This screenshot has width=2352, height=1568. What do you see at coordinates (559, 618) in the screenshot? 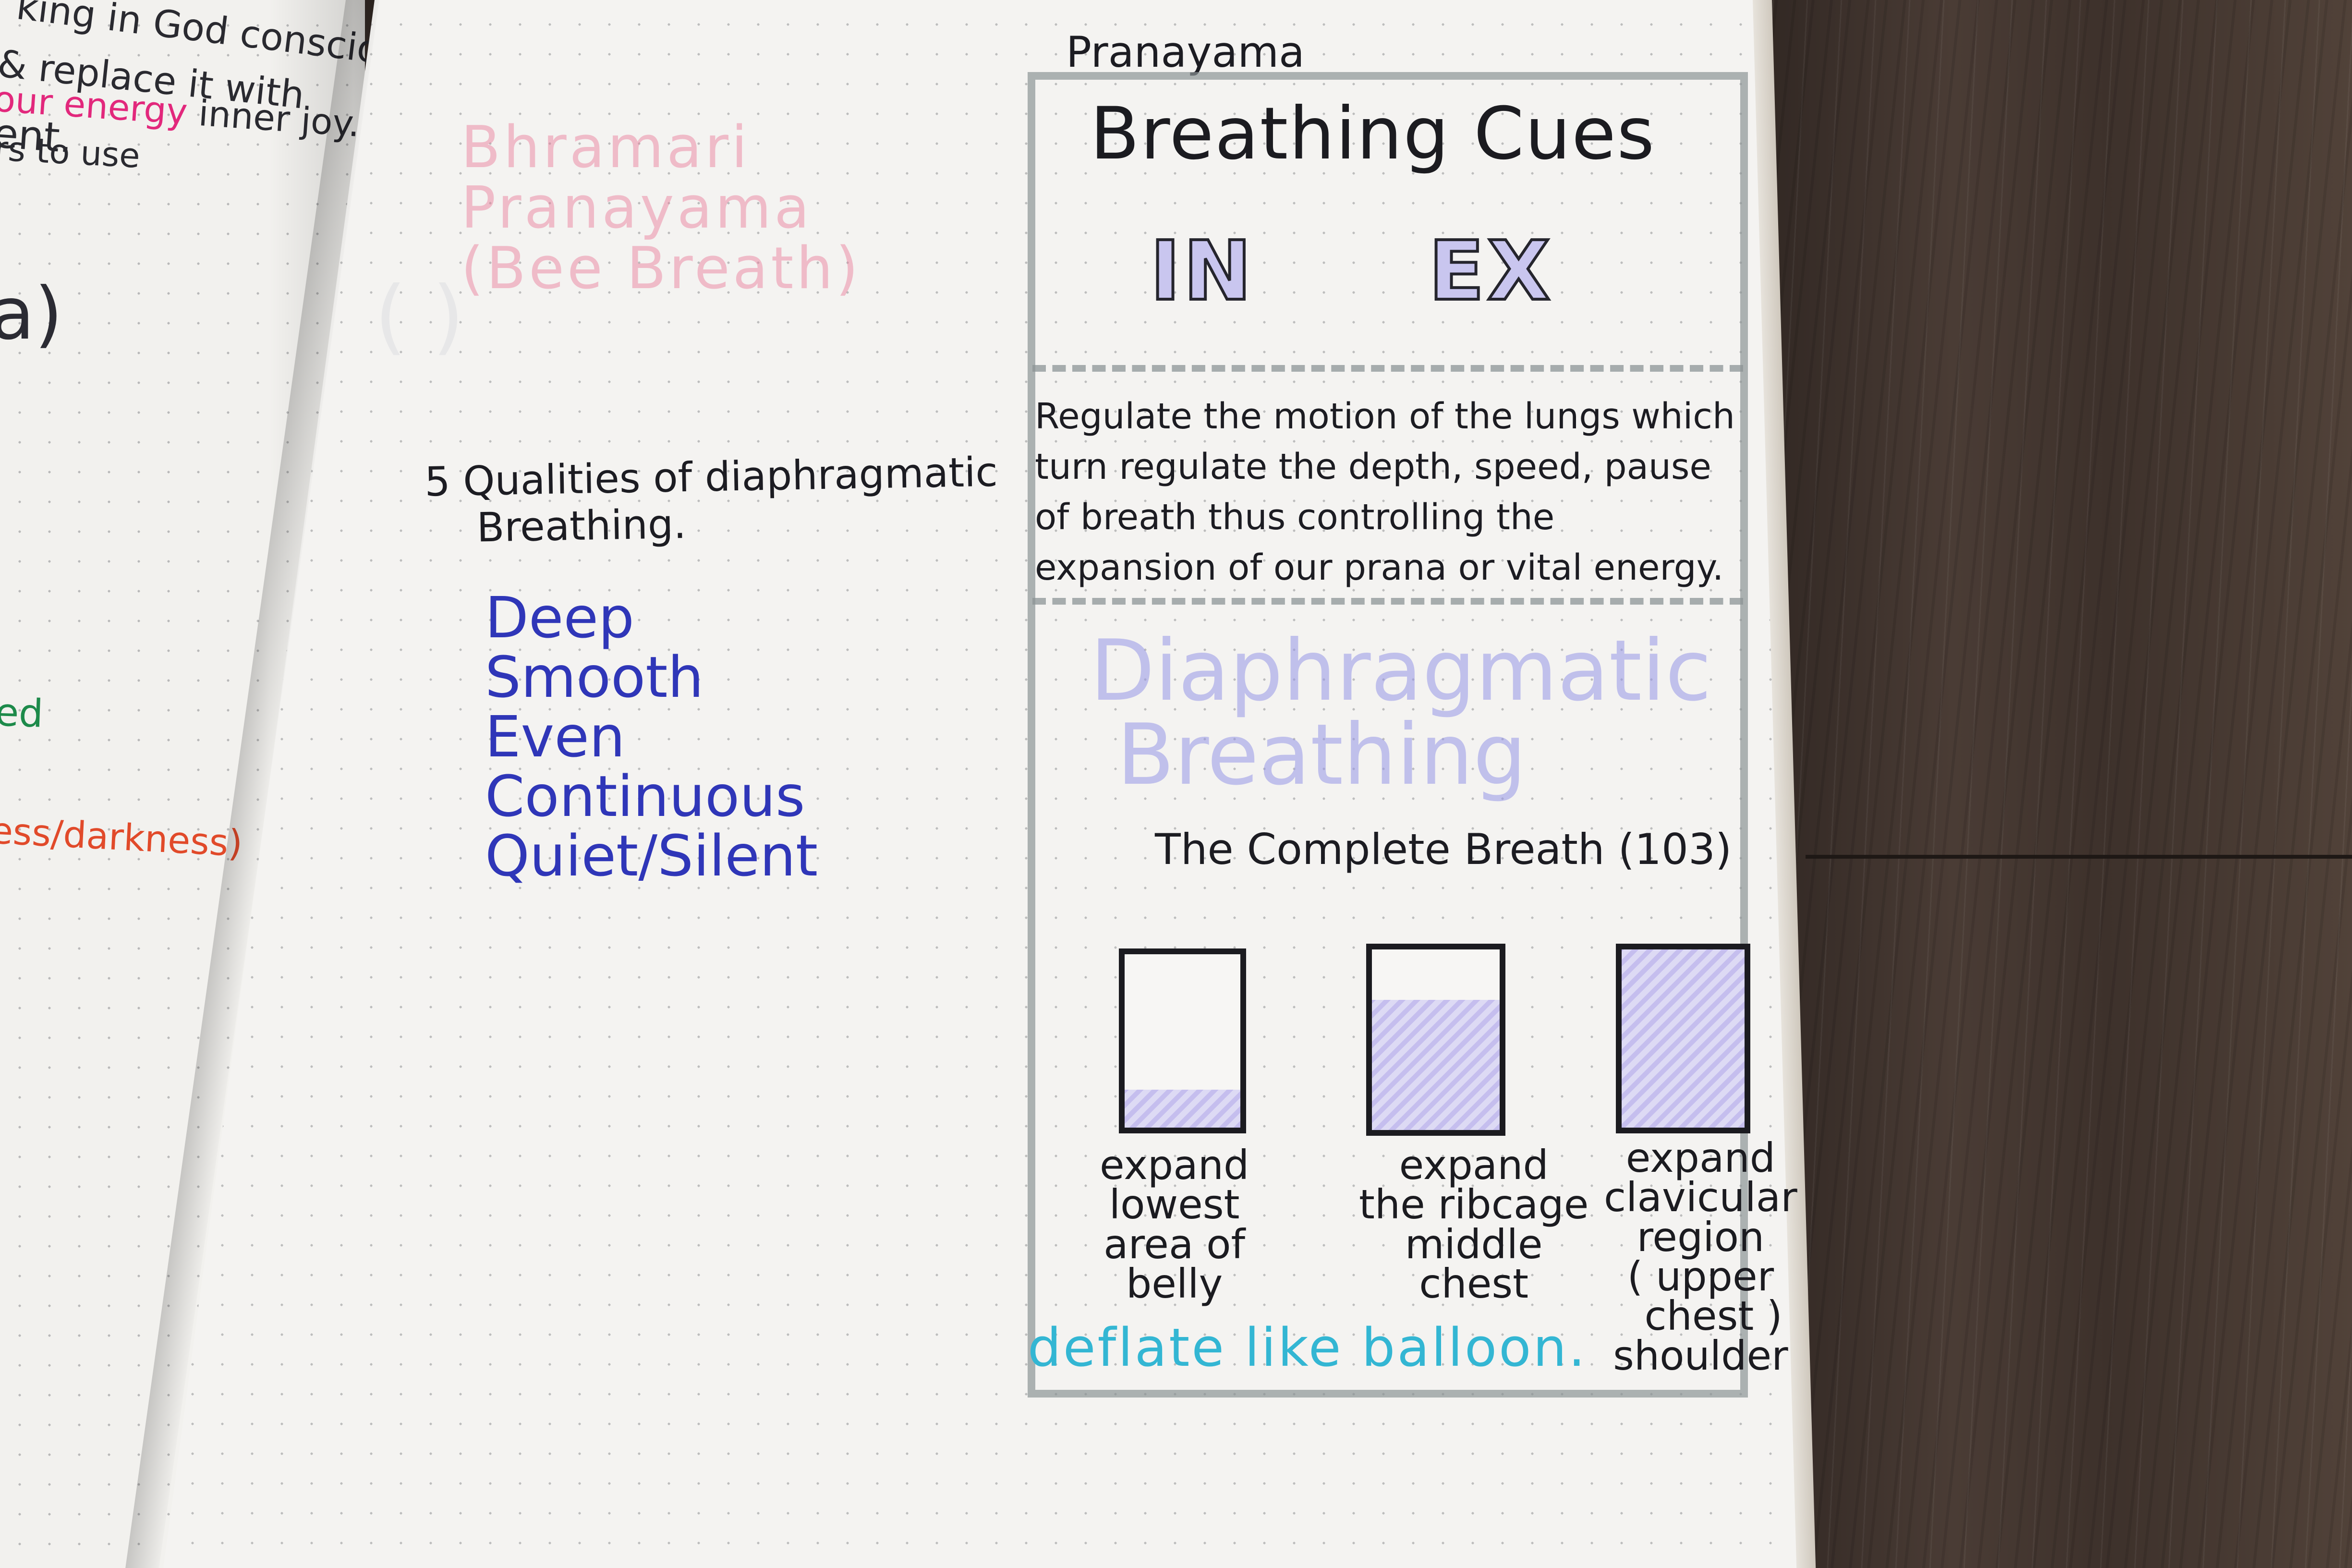
I see `quality-item: Deep` at bounding box center [559, 618].